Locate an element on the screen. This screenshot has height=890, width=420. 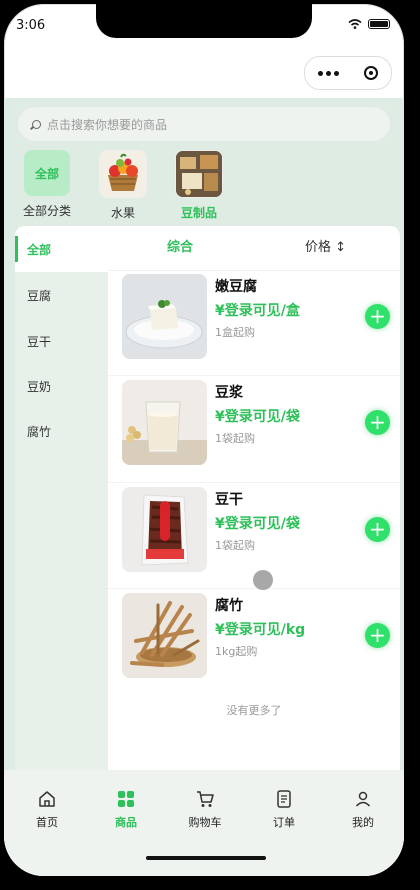
user-icon is located at coordinates (363, 799).